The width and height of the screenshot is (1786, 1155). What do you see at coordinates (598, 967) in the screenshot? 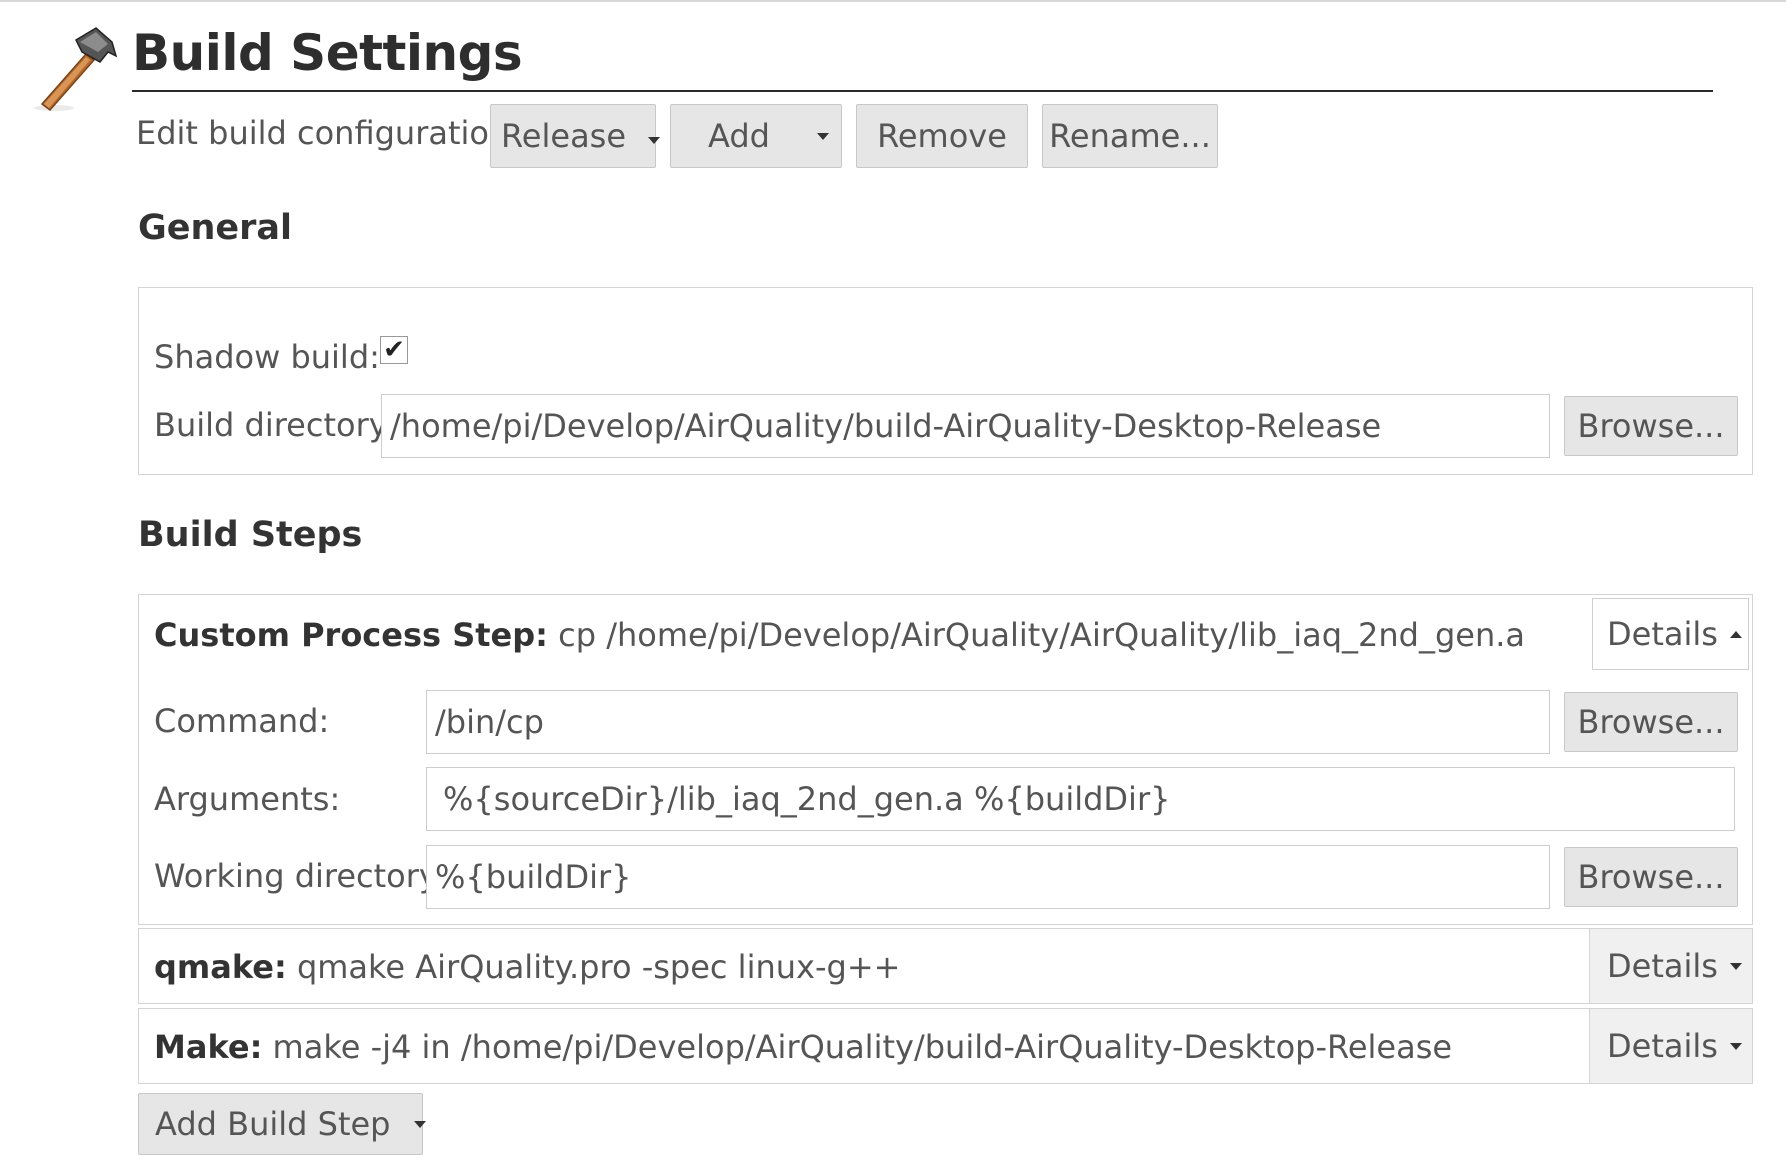
I see `step-summary: qmake AirQuality.pro -spec linux-g++` at bounding box center [598, 967].